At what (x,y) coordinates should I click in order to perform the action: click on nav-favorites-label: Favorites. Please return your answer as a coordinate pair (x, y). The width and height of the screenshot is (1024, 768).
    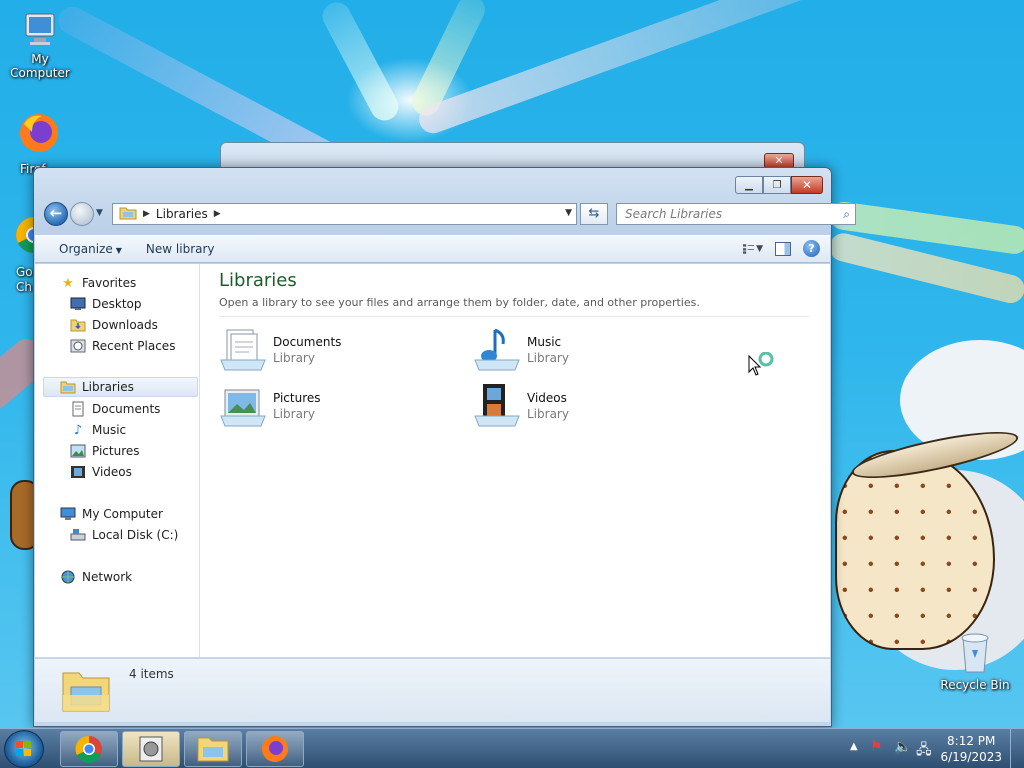
    Looking at the image, I should click on (109, 283).